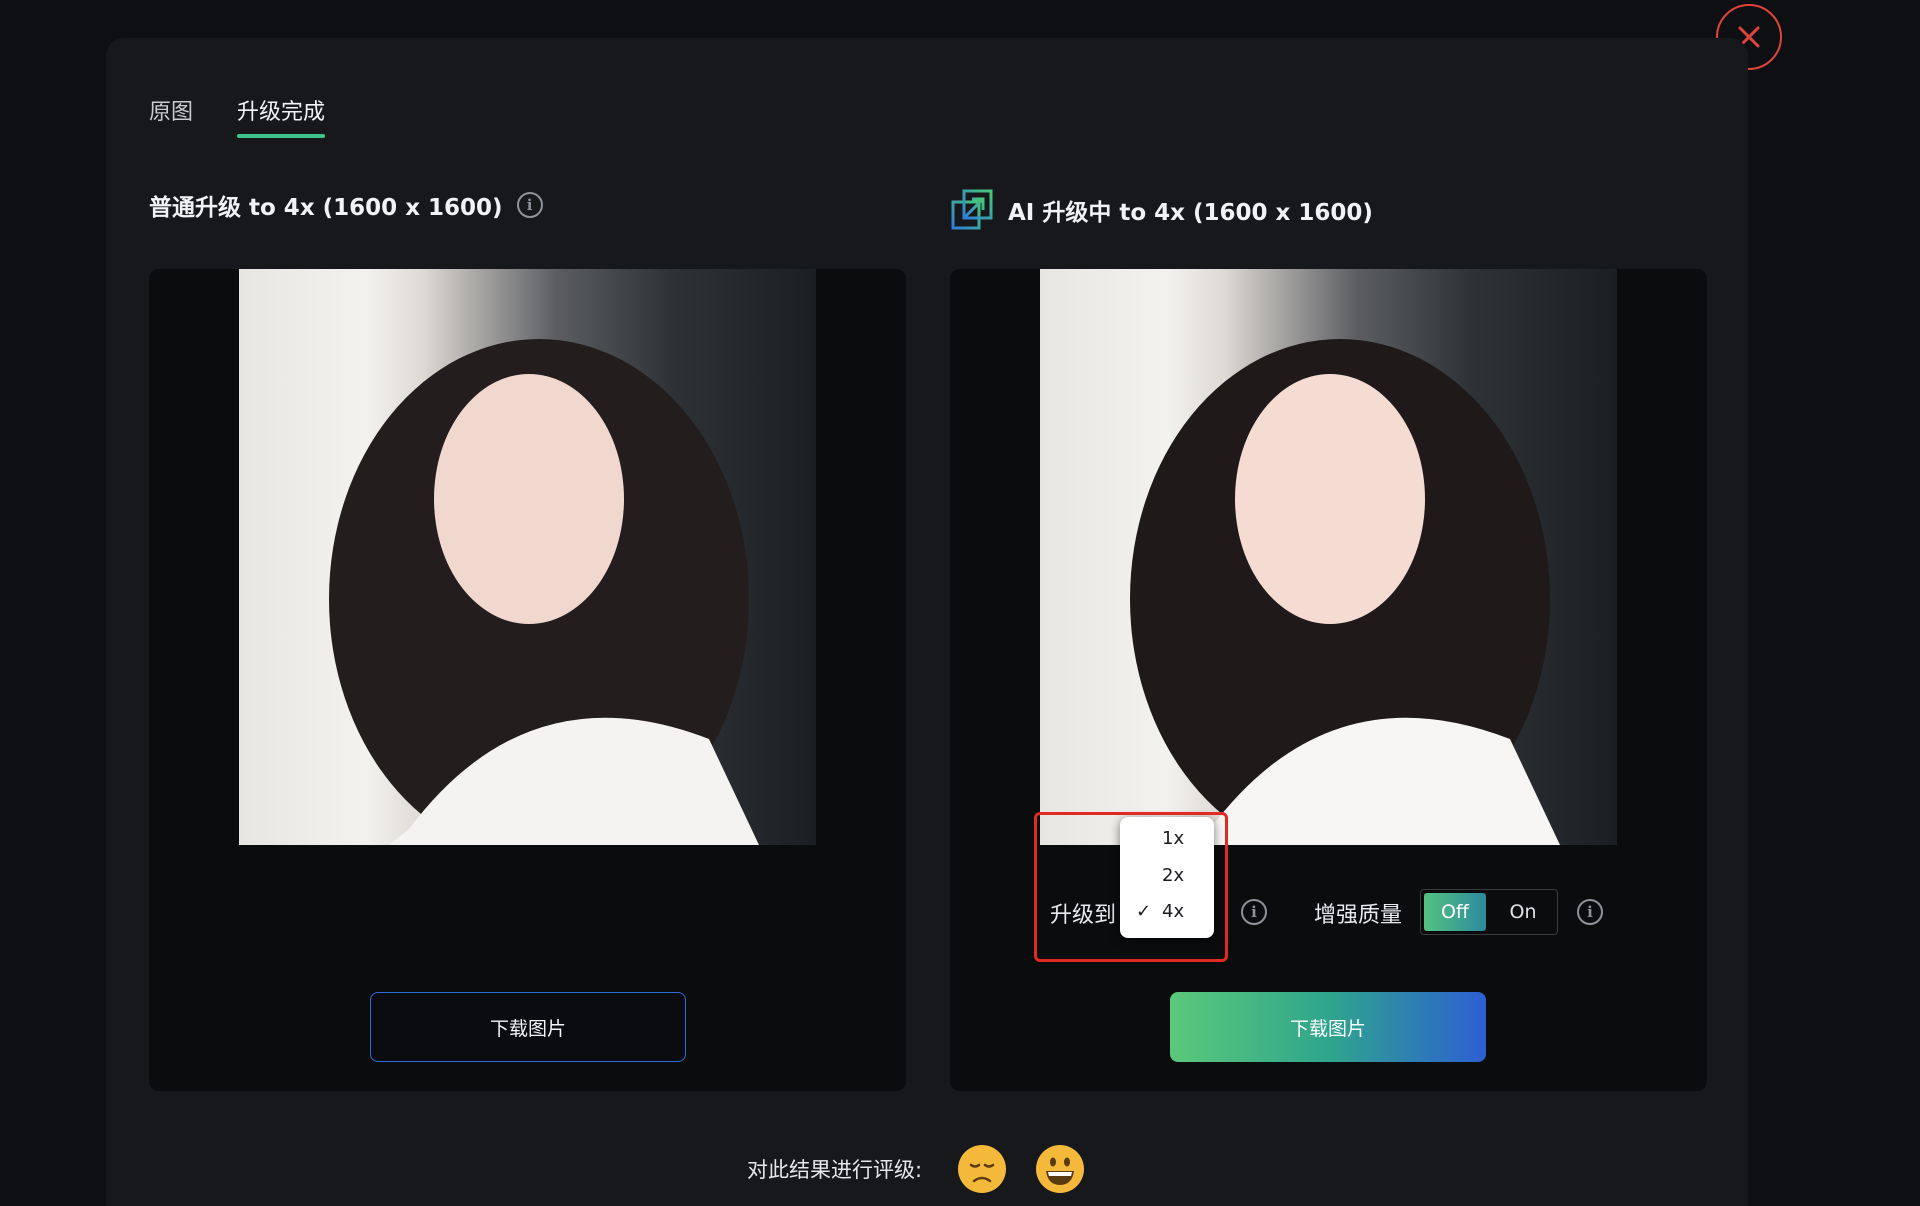 This screenshot has width=1920, height=1206. What do you see at coordinates (1144, 911) in the screenshot?
I see `check-icon: ✓` at bounding box center [1144, 911].